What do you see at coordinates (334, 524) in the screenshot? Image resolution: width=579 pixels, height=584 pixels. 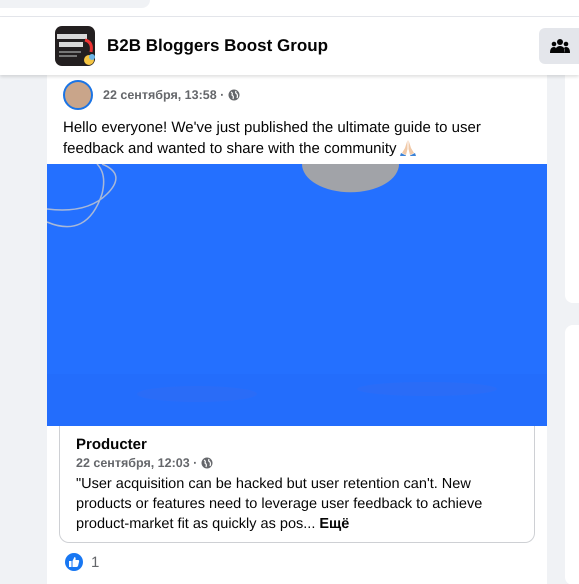 I see `see-more-link: Ещё` at bounding box center [334, 524].